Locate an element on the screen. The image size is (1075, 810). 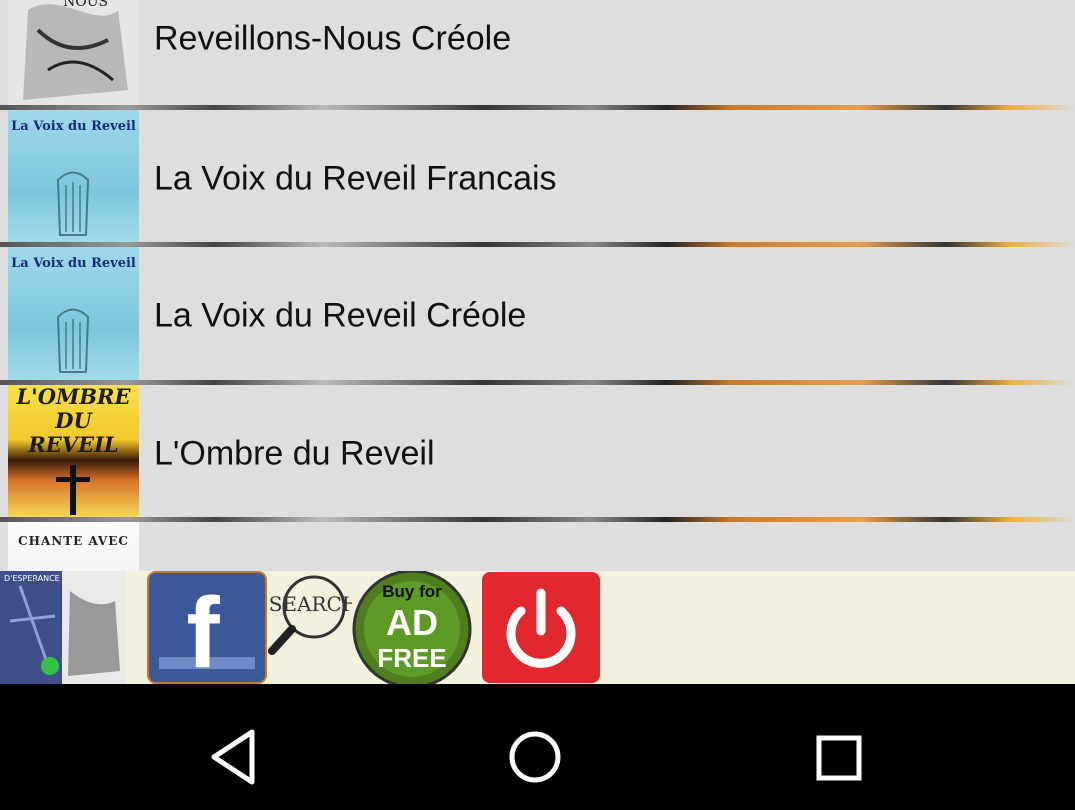
home-button is located at coordinates (535, 747).